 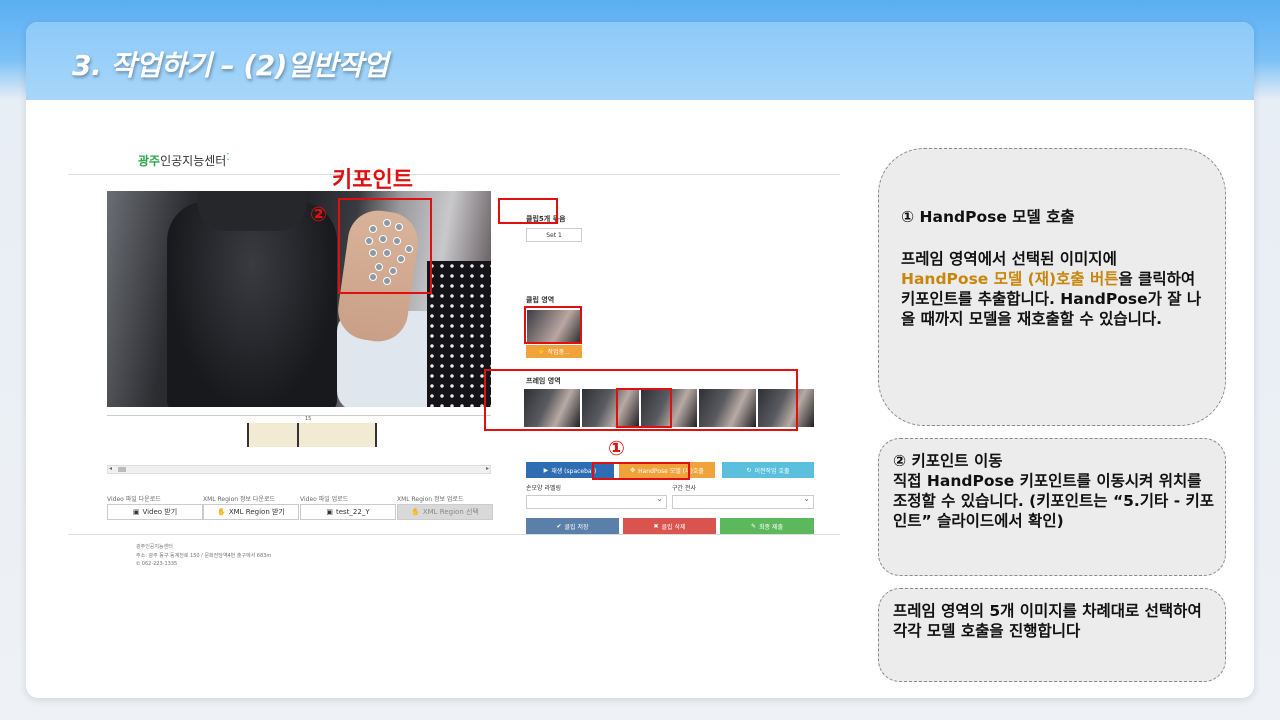 What do you see at coordinates (155, 512) in the screenshot?
I see `video-download-button: ▣ Video 받기` at bounding box center [155, 512].